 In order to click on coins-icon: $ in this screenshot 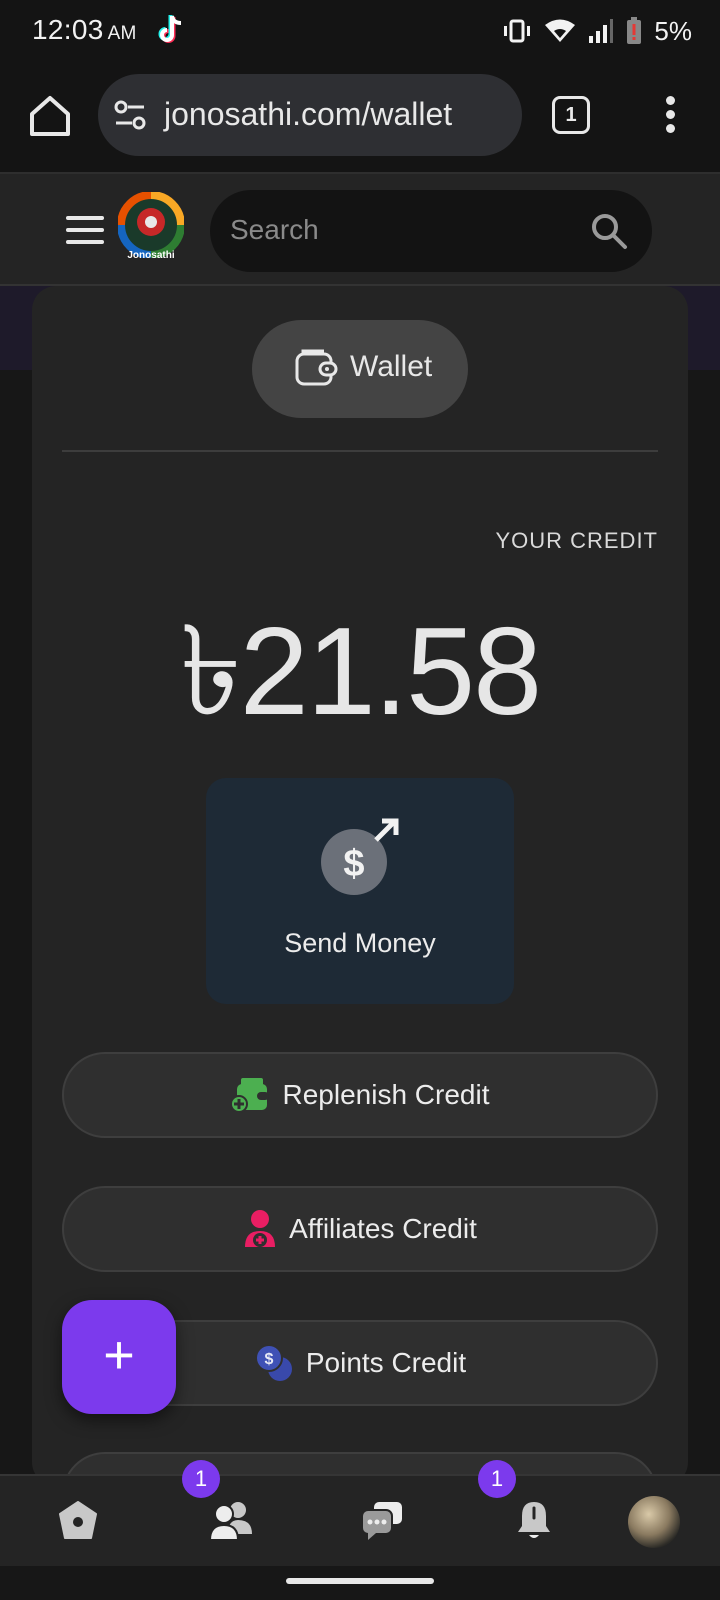, I will do `click(273, 1362)`.